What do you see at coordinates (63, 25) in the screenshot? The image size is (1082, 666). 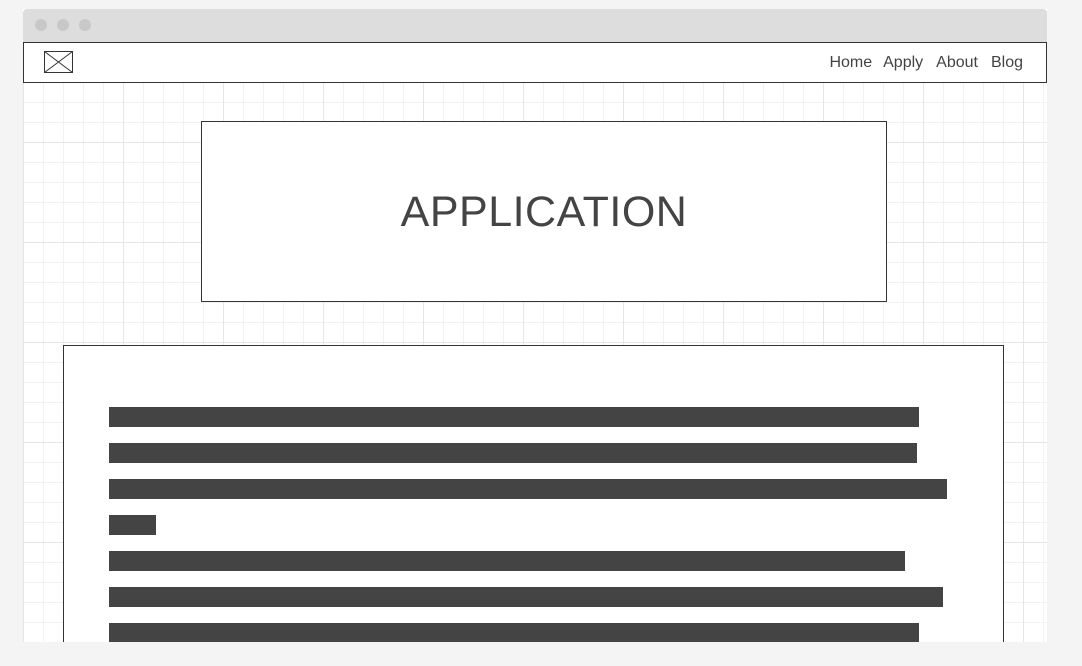 I see `window-minimize-dot` at bounding box center [63, 25].